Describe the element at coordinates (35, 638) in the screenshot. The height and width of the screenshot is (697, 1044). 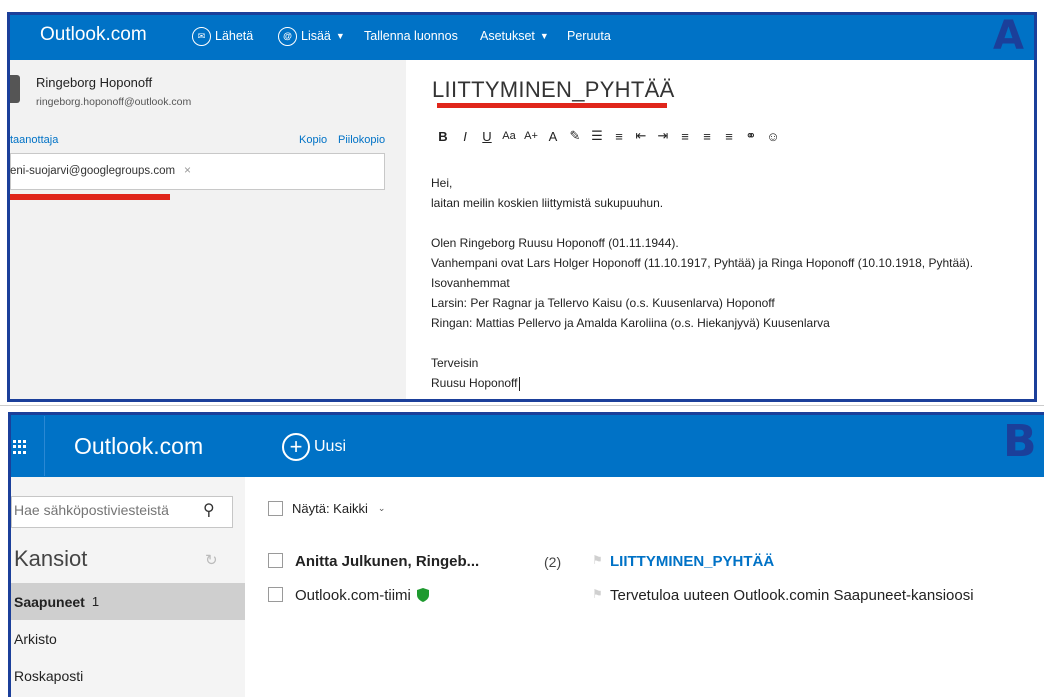
I see `folder-label: Arkisto` at that location.